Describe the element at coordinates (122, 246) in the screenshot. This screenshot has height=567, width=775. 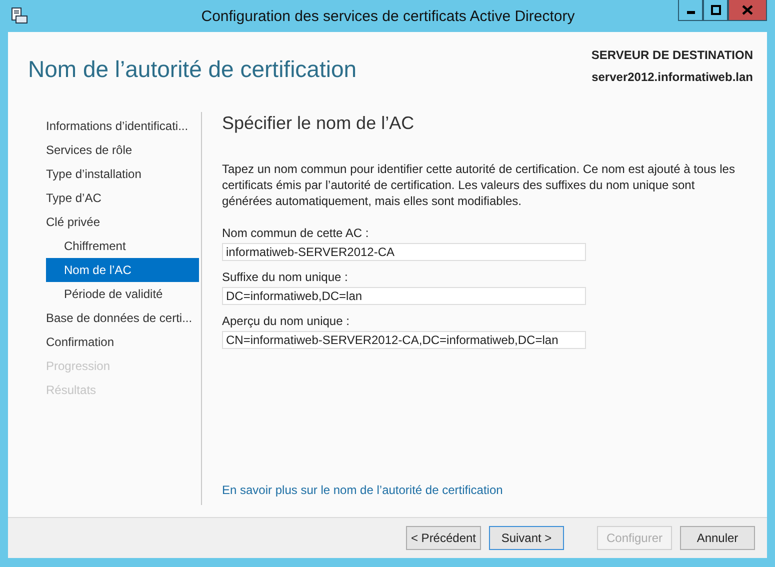
I see `sidebar-item: Chiffrement` at that location.